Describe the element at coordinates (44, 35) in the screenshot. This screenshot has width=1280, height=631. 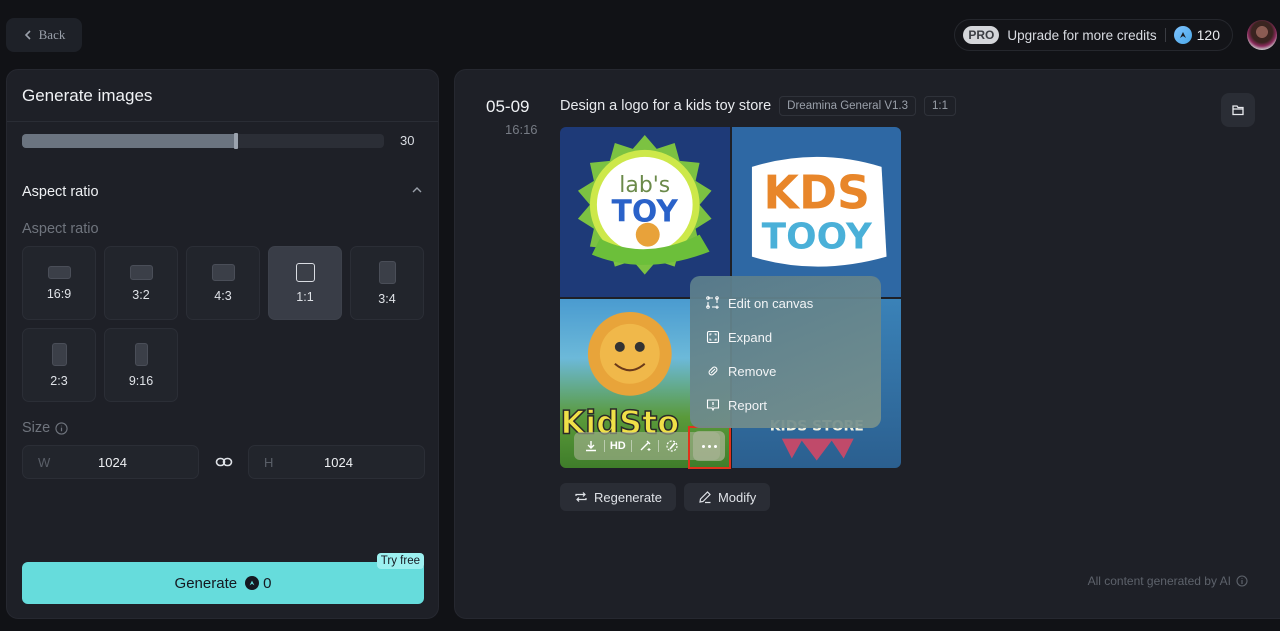
I see `back-button: Back` at that location.